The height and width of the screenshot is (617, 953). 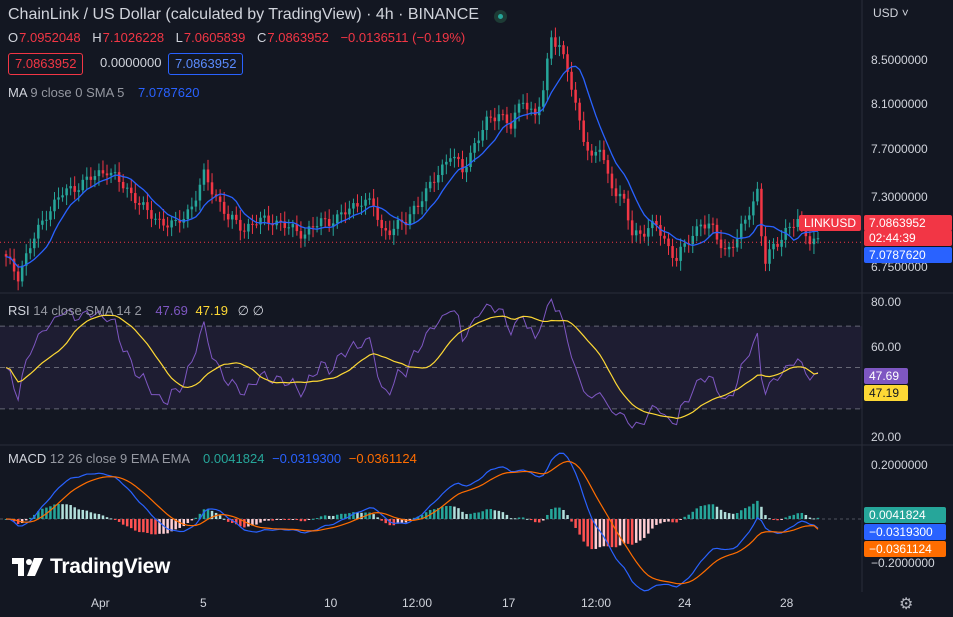 What do you see at coordinates (136, 311) in the screenshot?
I see `rsi-legend: RSI 14 close SMA 14 2 47.69 47.19 ∅ ∅` at bounding box center [136, 311].